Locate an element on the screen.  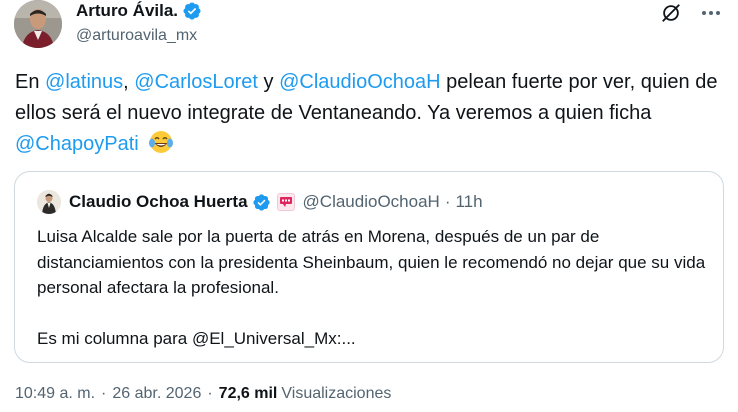
views-count: 72,6 mil is located at coordinates (248, 393).